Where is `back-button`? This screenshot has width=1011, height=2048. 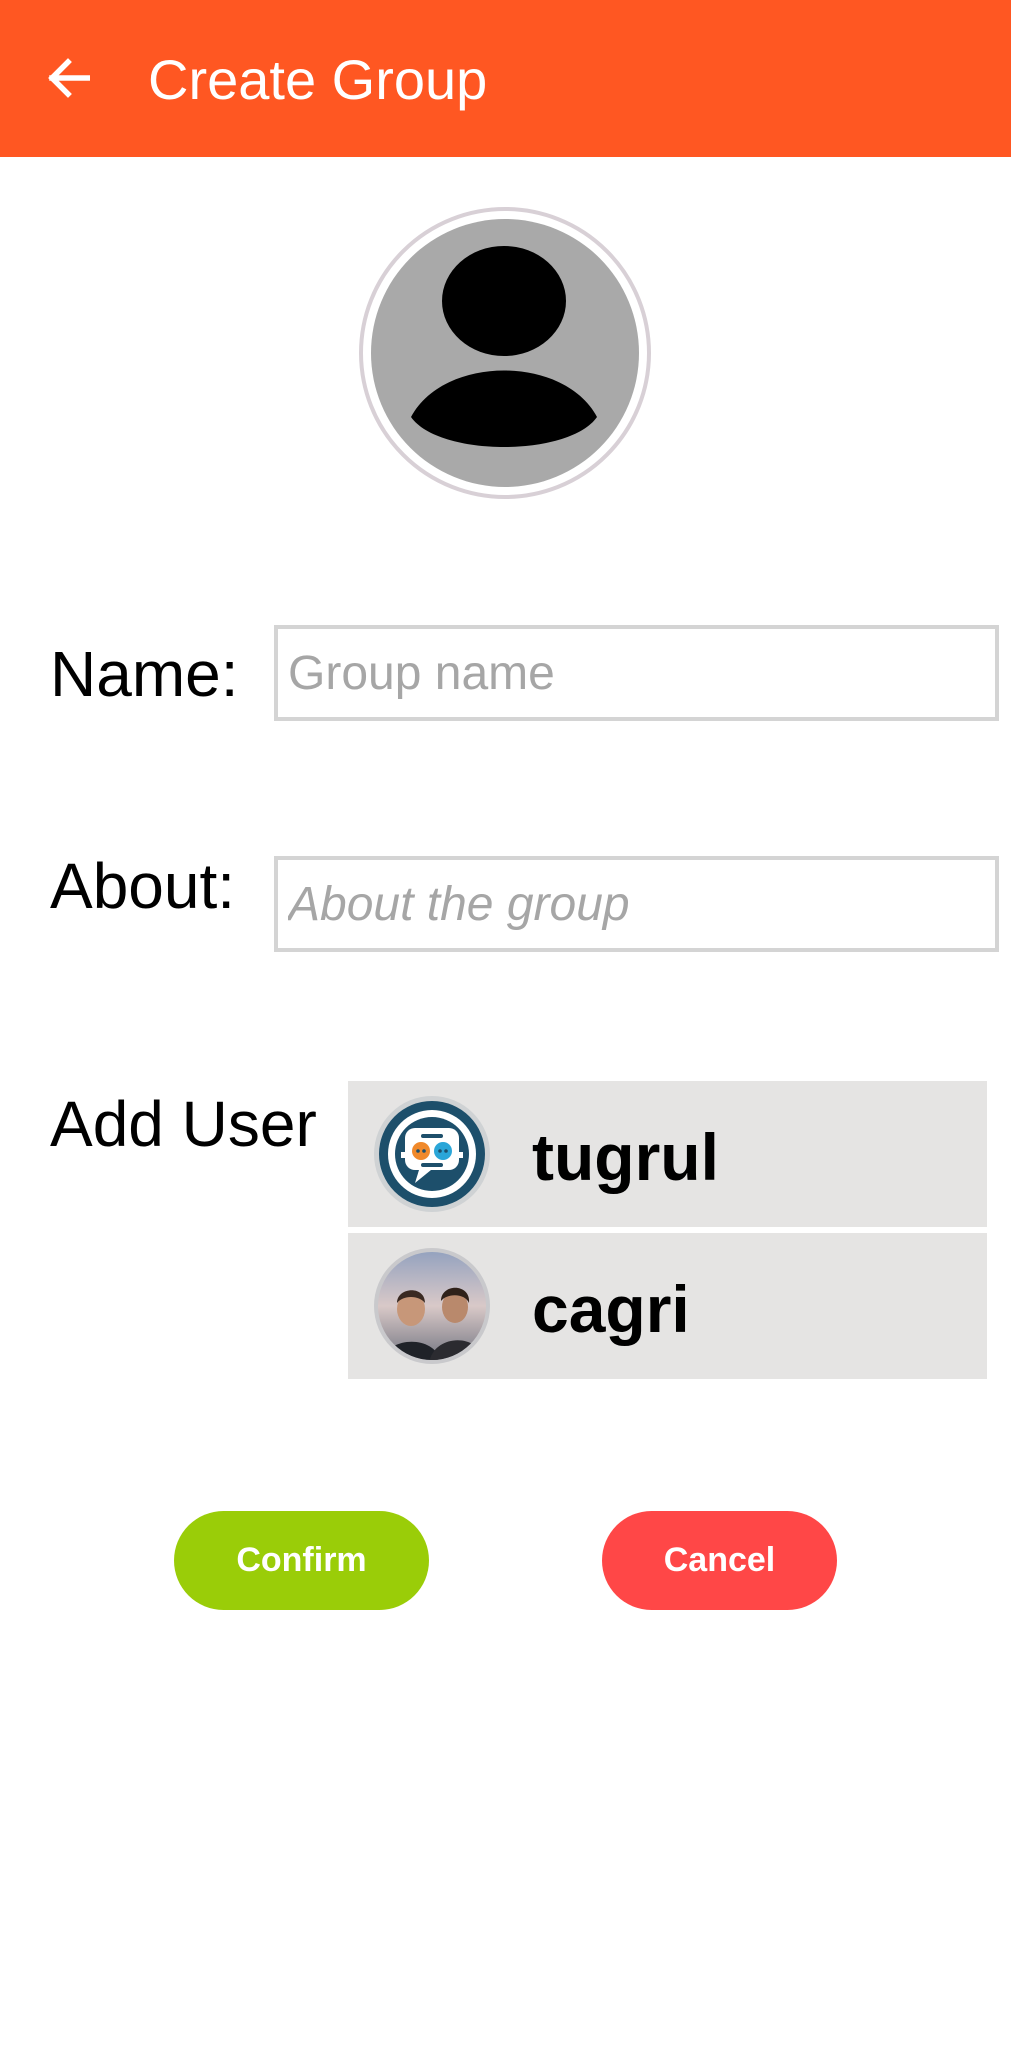
back-button is located at coordinates (68, 78).